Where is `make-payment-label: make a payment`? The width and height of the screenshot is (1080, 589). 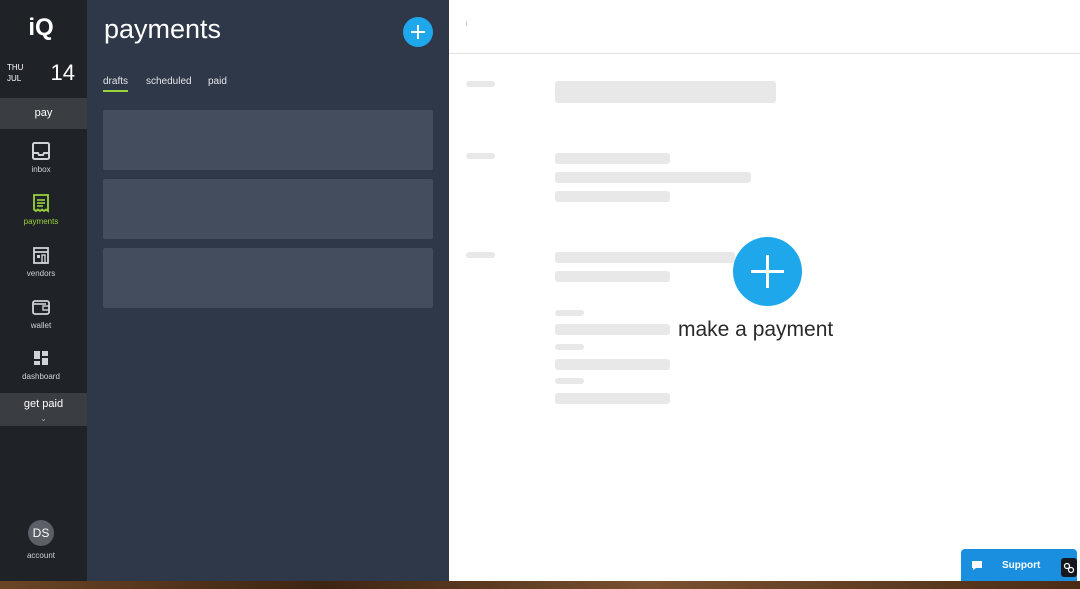
make-payment-label: make a payment is located at coordinates (755, 330).